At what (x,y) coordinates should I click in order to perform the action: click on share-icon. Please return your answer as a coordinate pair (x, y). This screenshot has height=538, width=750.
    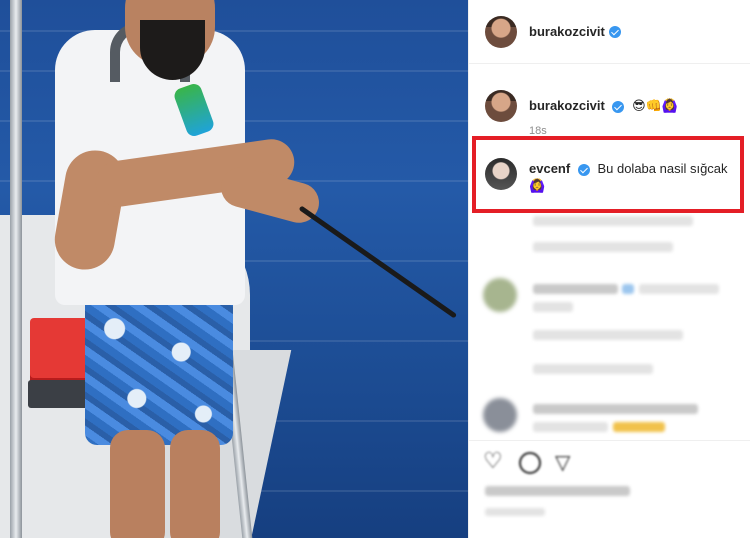
    Looking at the image, I should click on (566, 462).